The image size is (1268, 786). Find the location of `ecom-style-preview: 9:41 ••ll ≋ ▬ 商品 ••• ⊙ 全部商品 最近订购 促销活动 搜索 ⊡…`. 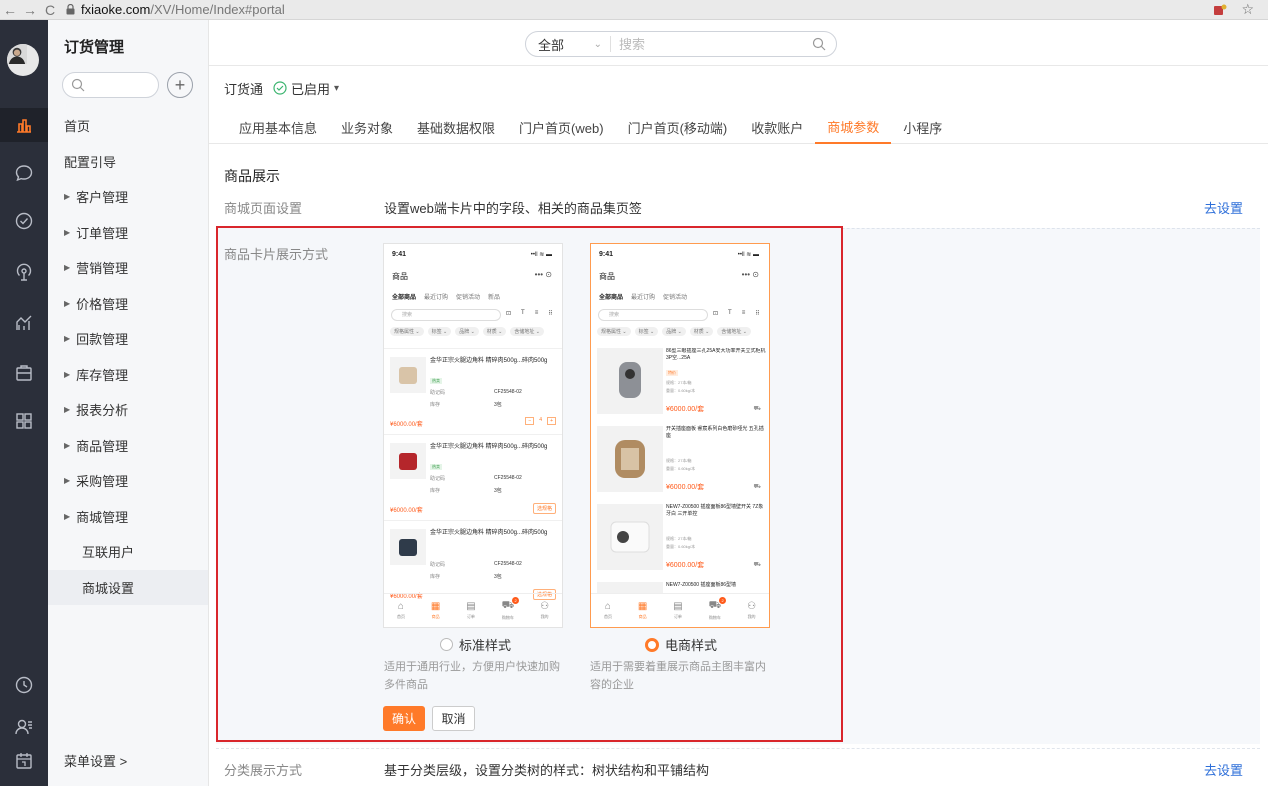

ecom-style-preview: 9:41 ••ll ≋ ▬ 商品 ••• ⊙ 全部商品 最近订购 促销活动 搜索 ⊡… is located at coordinates (680, 435).